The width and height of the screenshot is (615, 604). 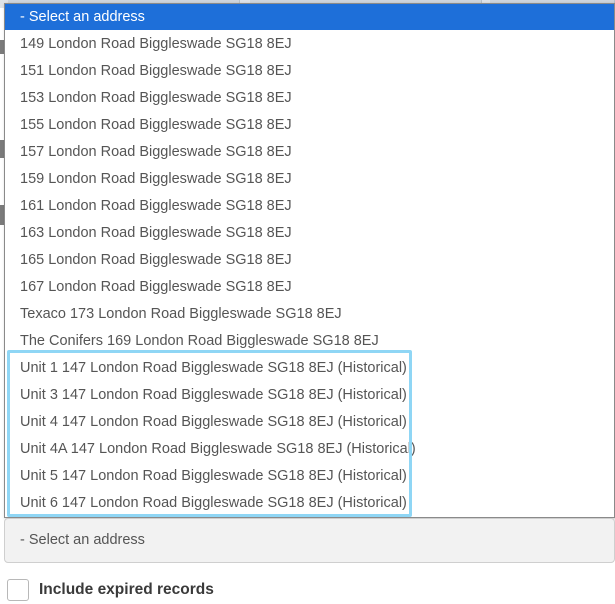 What do you see at coordinates (309, 540) in the screenshot?
I see `address-select: - Select an address` at bounding box center [309, 540].